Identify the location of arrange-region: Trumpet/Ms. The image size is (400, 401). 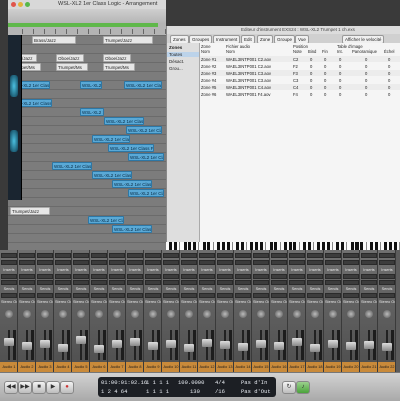
(119, 67).